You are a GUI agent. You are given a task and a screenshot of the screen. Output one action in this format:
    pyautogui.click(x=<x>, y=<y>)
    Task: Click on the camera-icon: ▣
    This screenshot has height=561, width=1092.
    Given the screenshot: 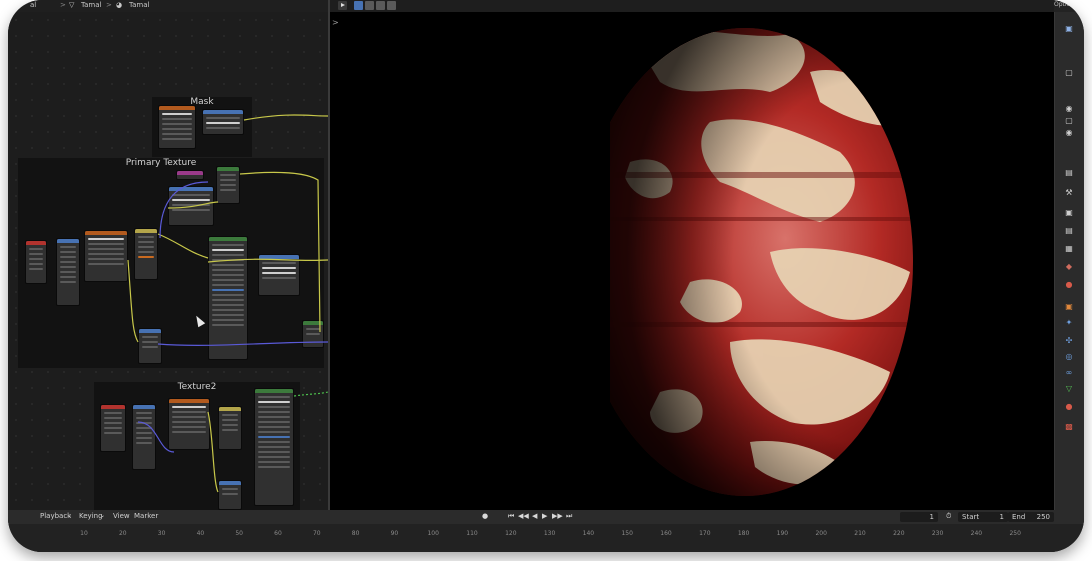 What is the action you would take?
    pyautogui.click(x=1069, y=29)
    